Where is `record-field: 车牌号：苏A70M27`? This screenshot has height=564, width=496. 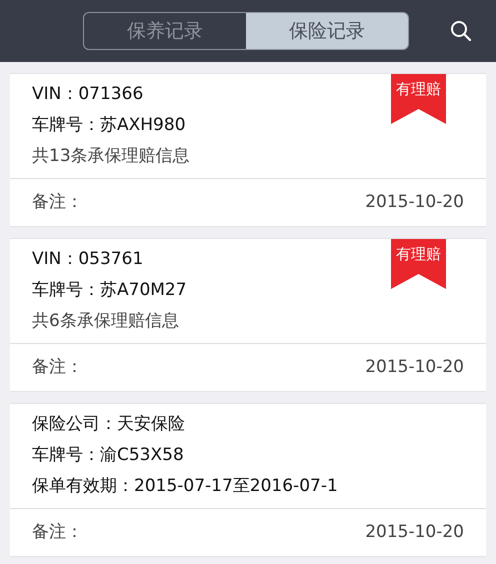 record-field: 车牌号：苏A70M27 is located at coordinates (109, 290).